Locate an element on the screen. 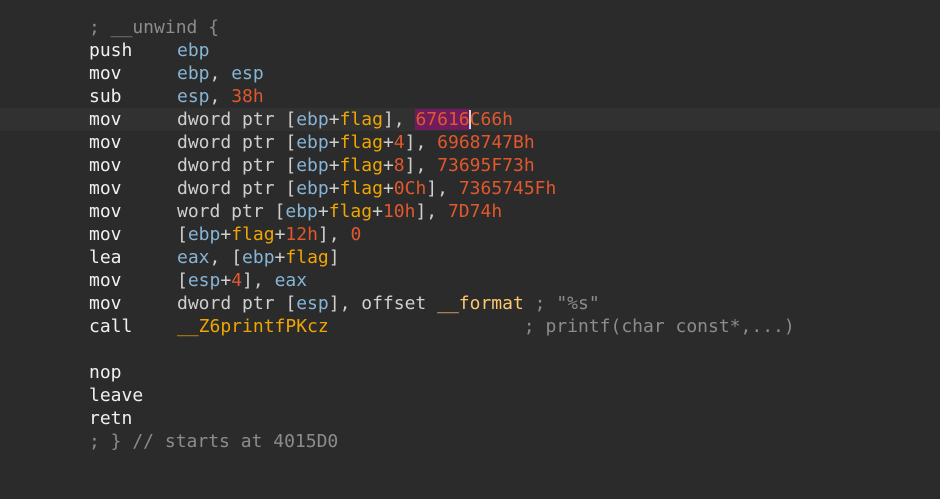  operands: dword ptr [esp], offset __format ; "%s" is located at coordinates (388, 303).